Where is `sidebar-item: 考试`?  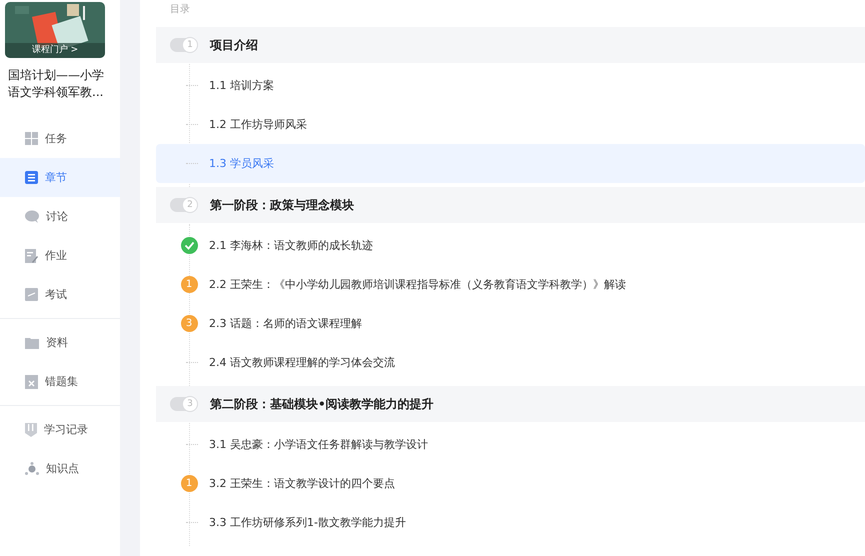
sidebar-item: 考试 is located at coordinates (60, 294).